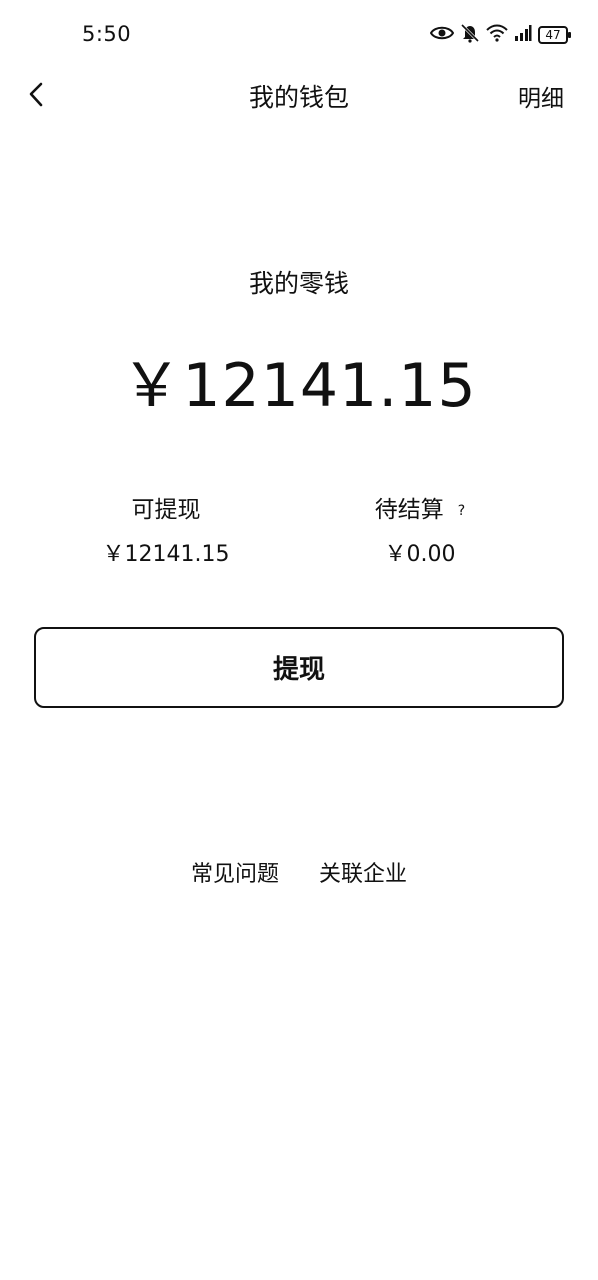 Image resolution: width=598 pixels, height=1280 pixels. What do you see at coordinates (235, 872) in the screenshot?
I see `faq-link: 常见问题` at bounding box center [235, 872].